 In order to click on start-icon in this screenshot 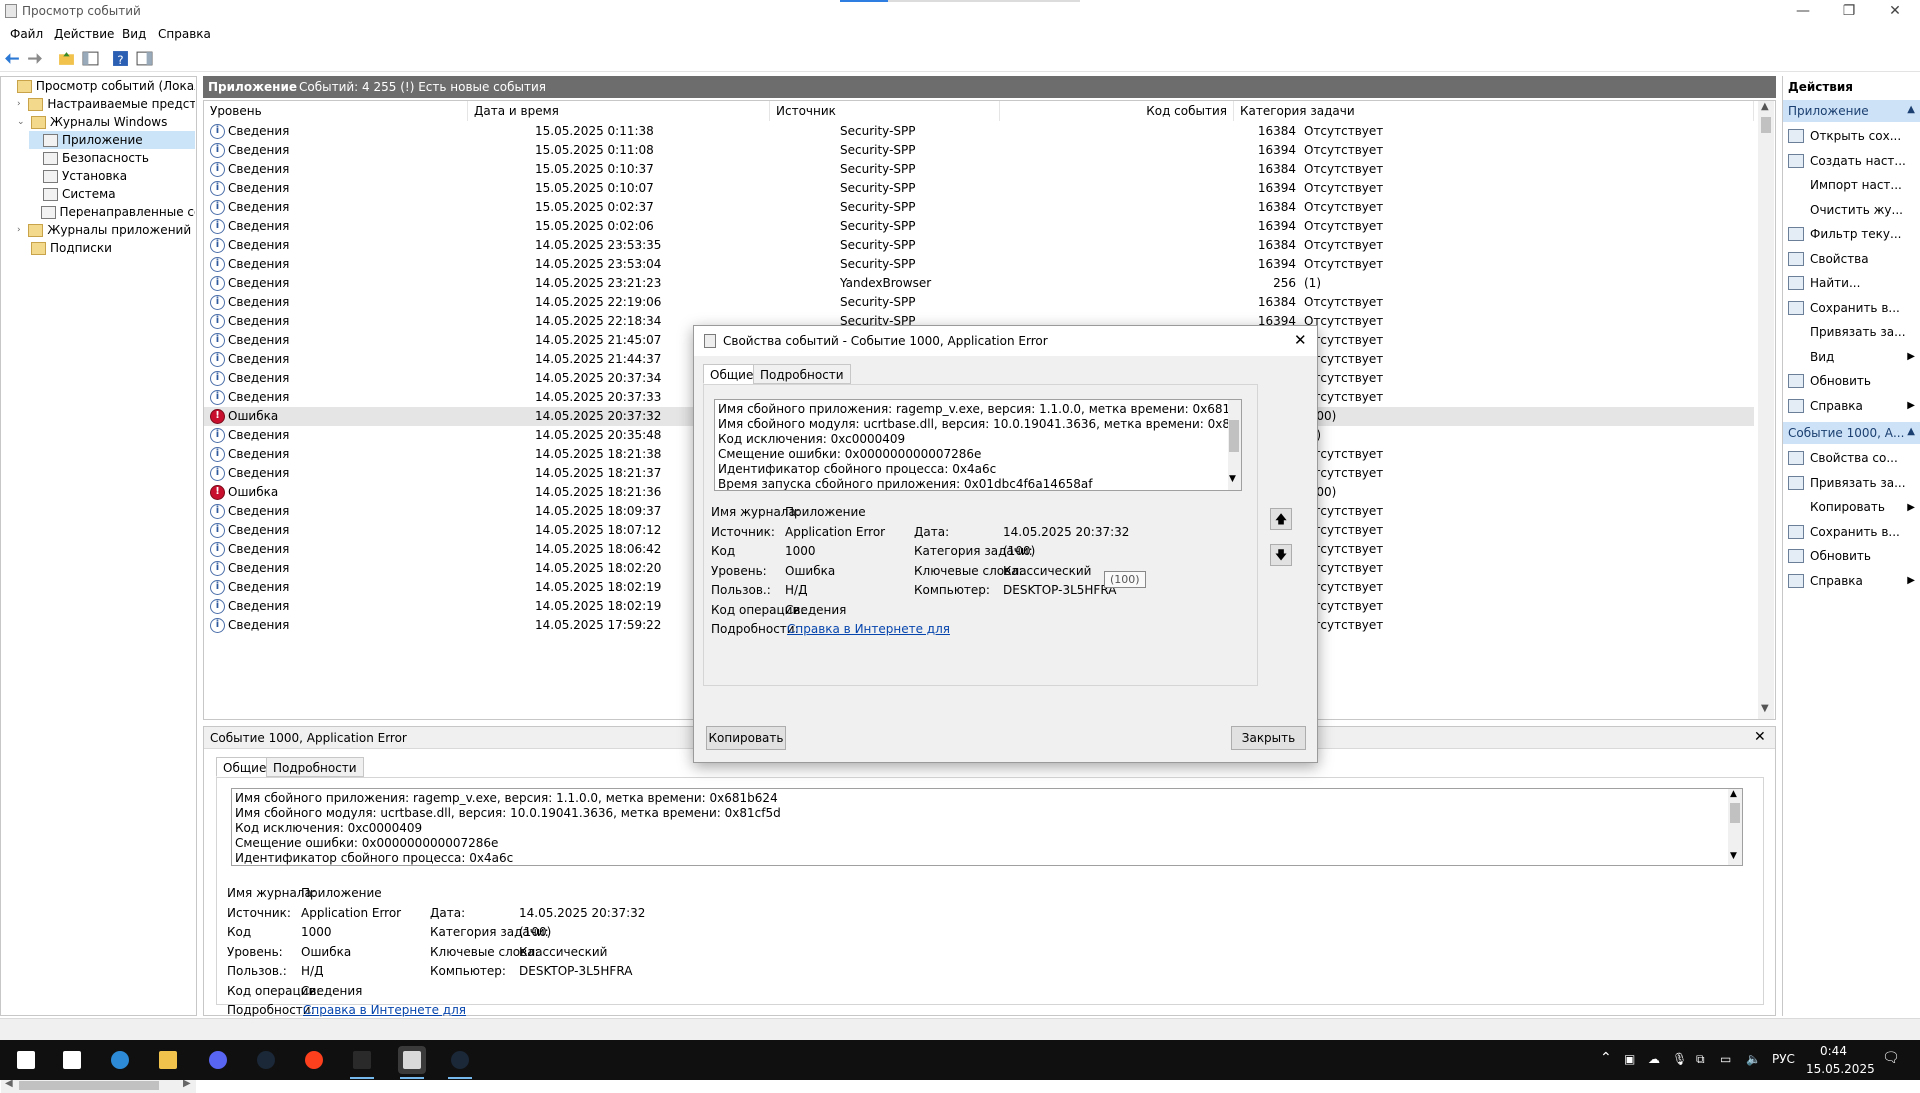, I will do `click(26, 1060)`.